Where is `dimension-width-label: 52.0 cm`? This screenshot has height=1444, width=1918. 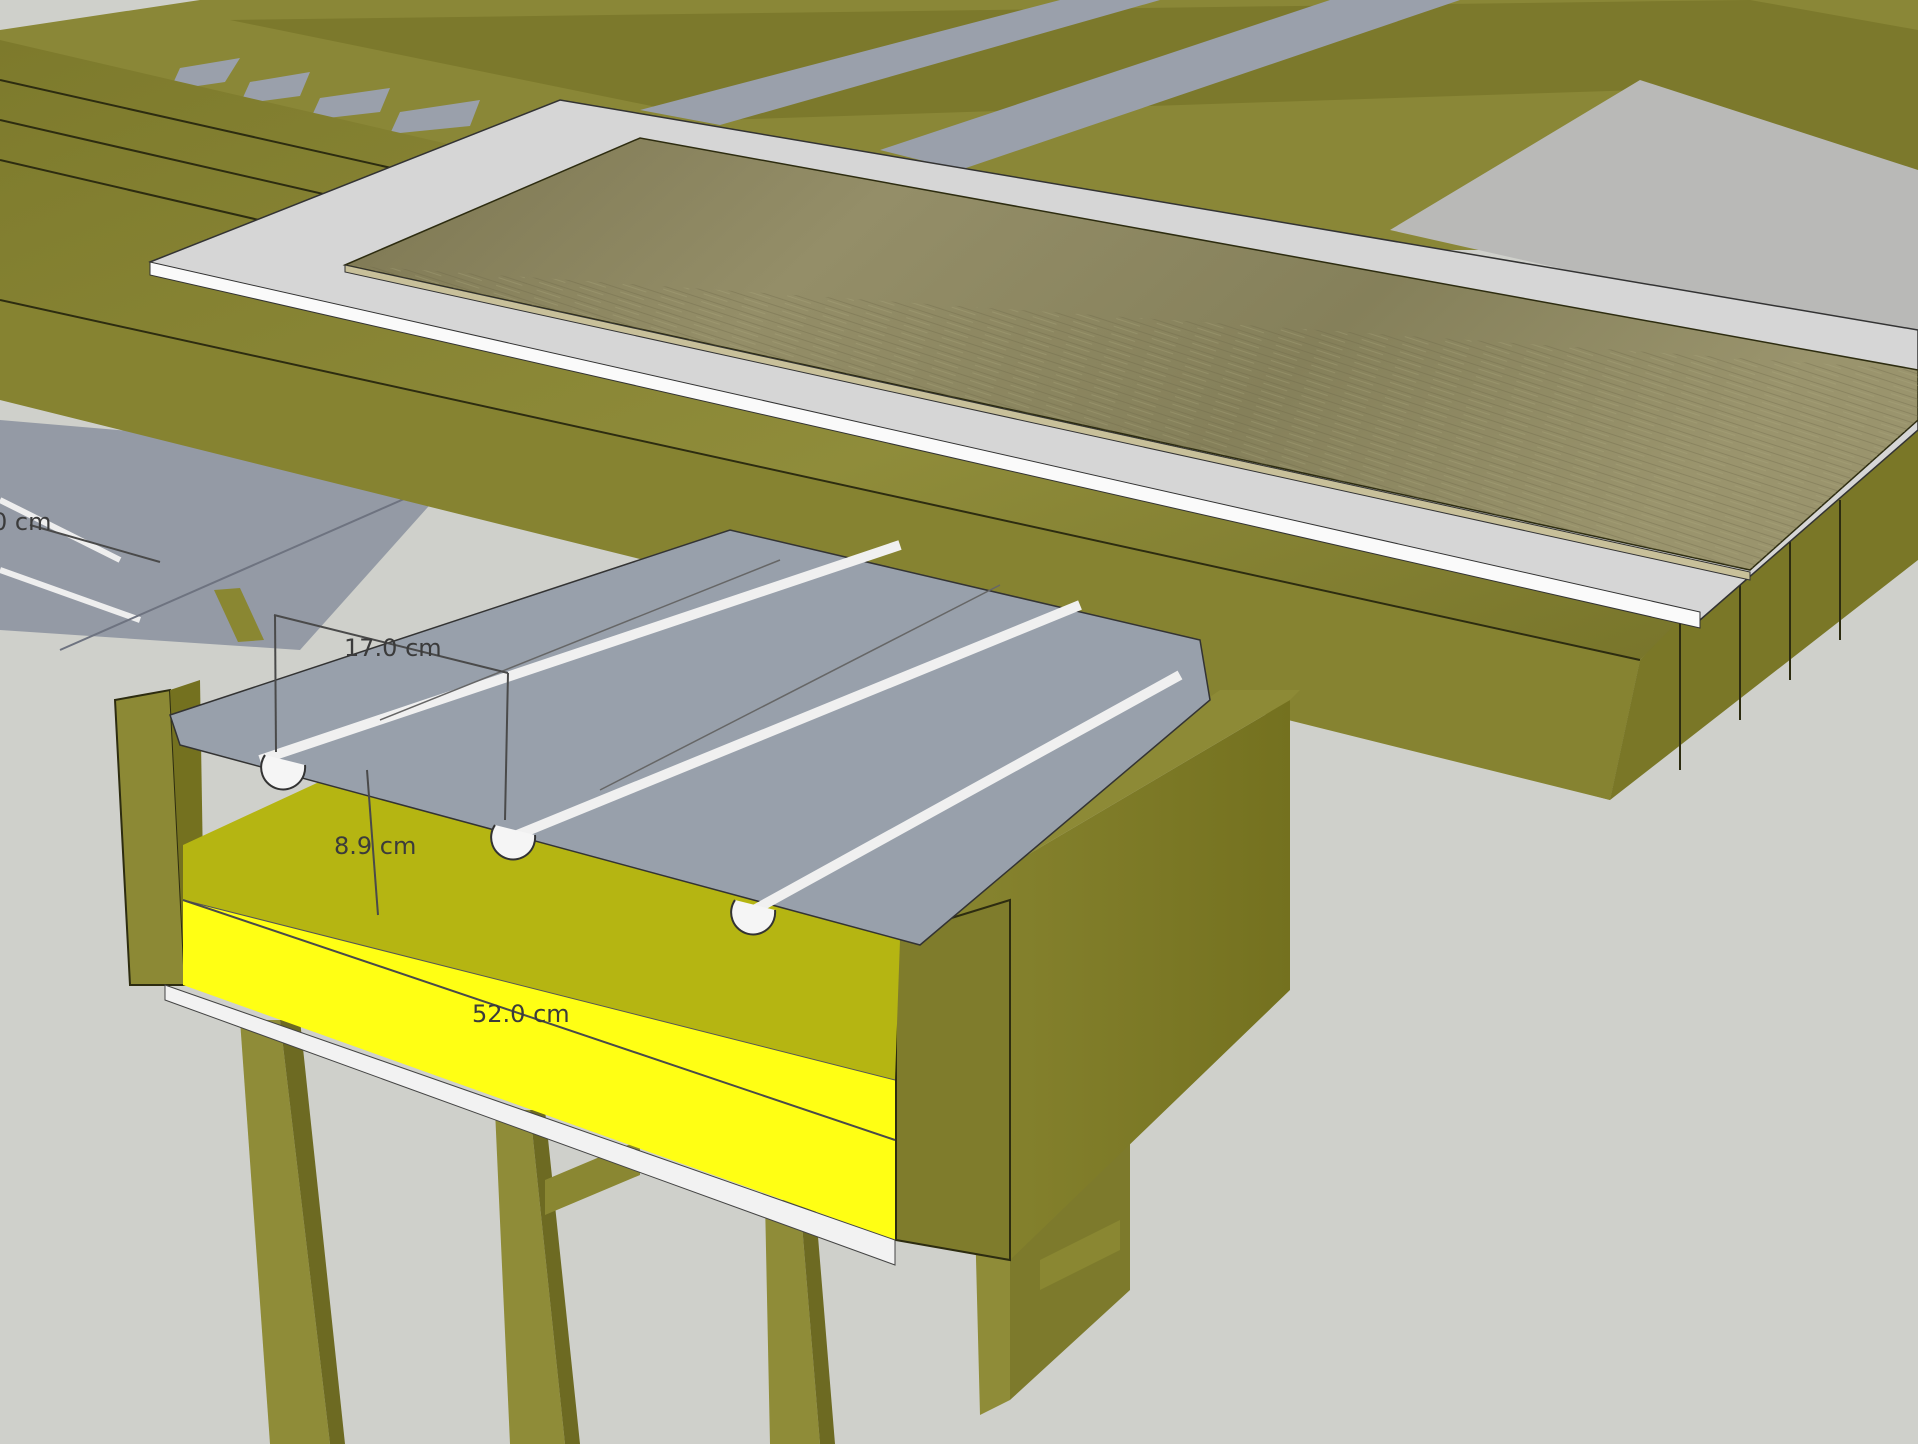 dimension-width-label: 52.0 cm is located at coordinates (521, 1014).